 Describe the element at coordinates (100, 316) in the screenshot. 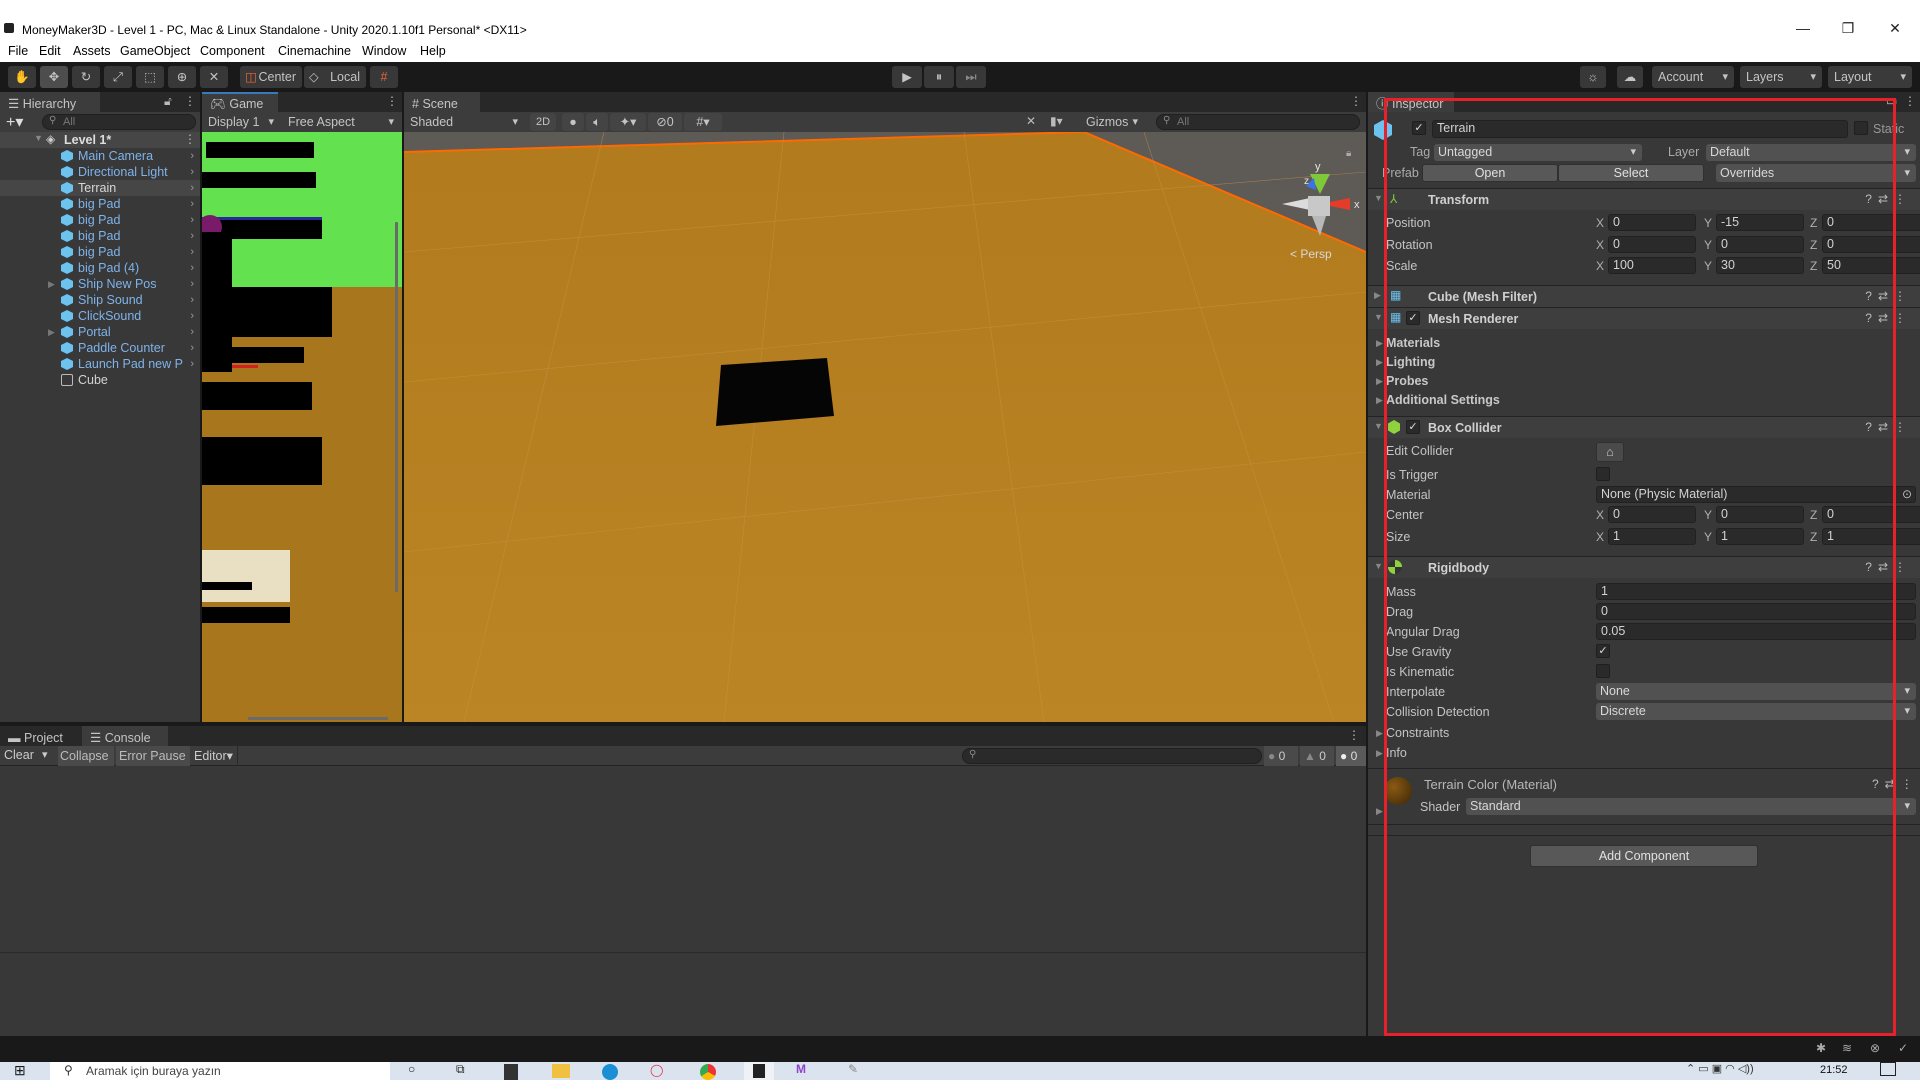

I see `hierarchy-item: ClickSound ›` at that location.